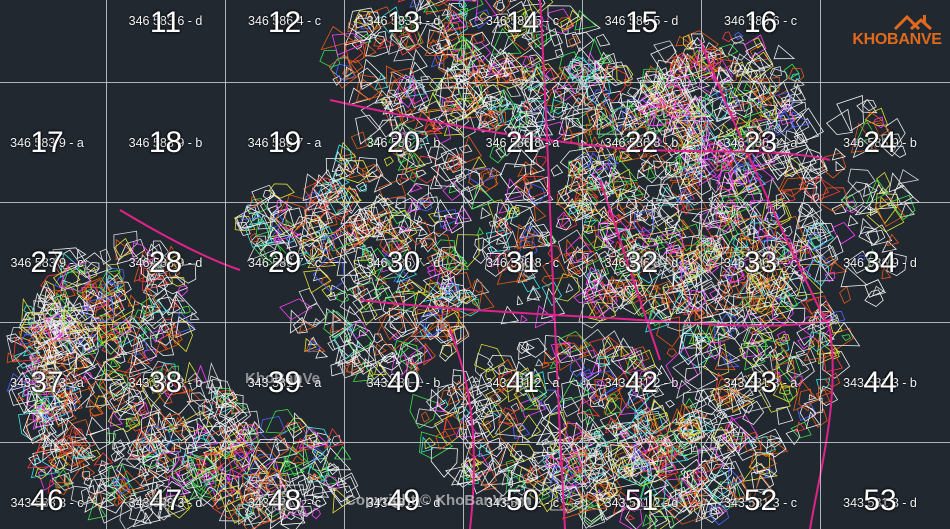  Describe the element at coordinates (403, 262) in the screenshot. I see `sheet-number: 30` at that location.